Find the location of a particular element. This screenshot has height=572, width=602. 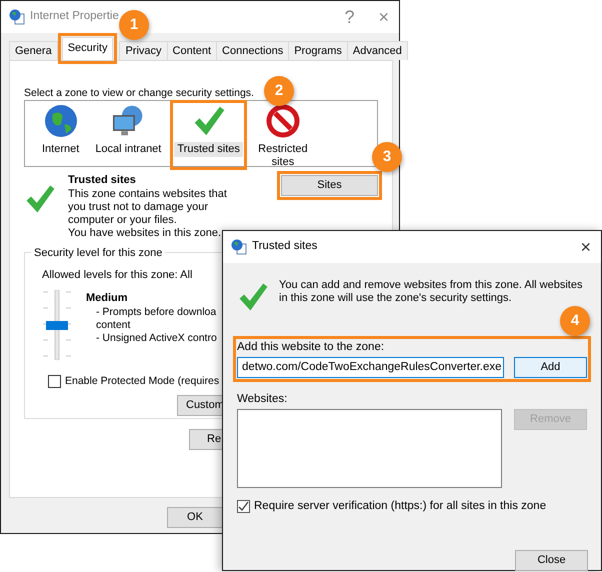

zone-item: Restricted sites is located at coordinates (282, 156).